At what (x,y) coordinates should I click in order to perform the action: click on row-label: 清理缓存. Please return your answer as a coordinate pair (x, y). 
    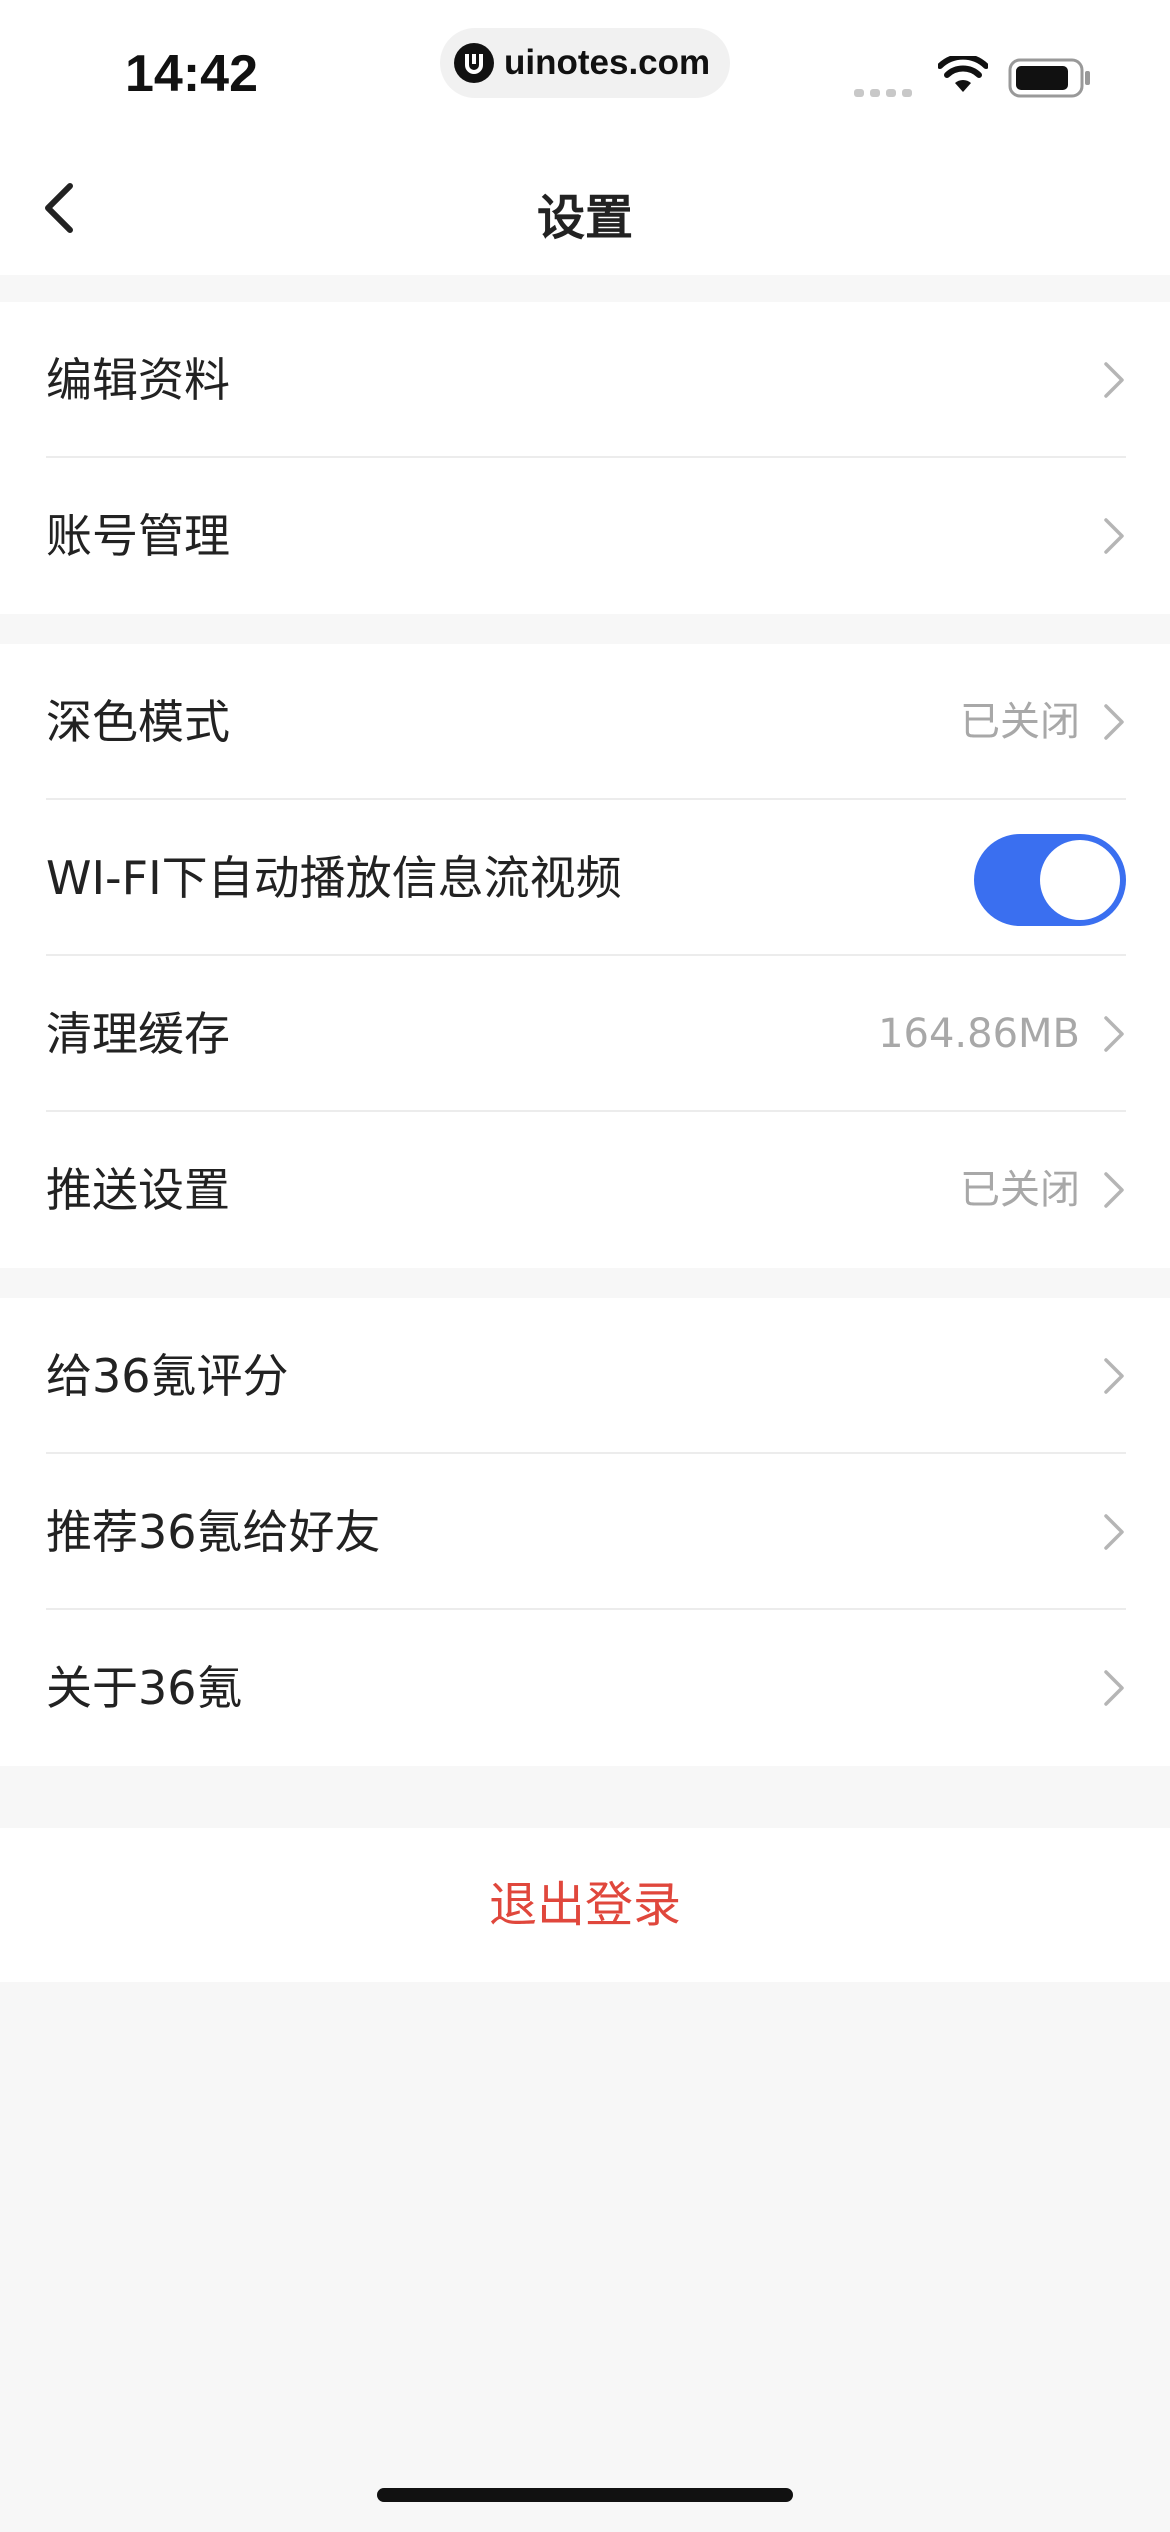
    Looking at the image, I should click on (138, 1034).